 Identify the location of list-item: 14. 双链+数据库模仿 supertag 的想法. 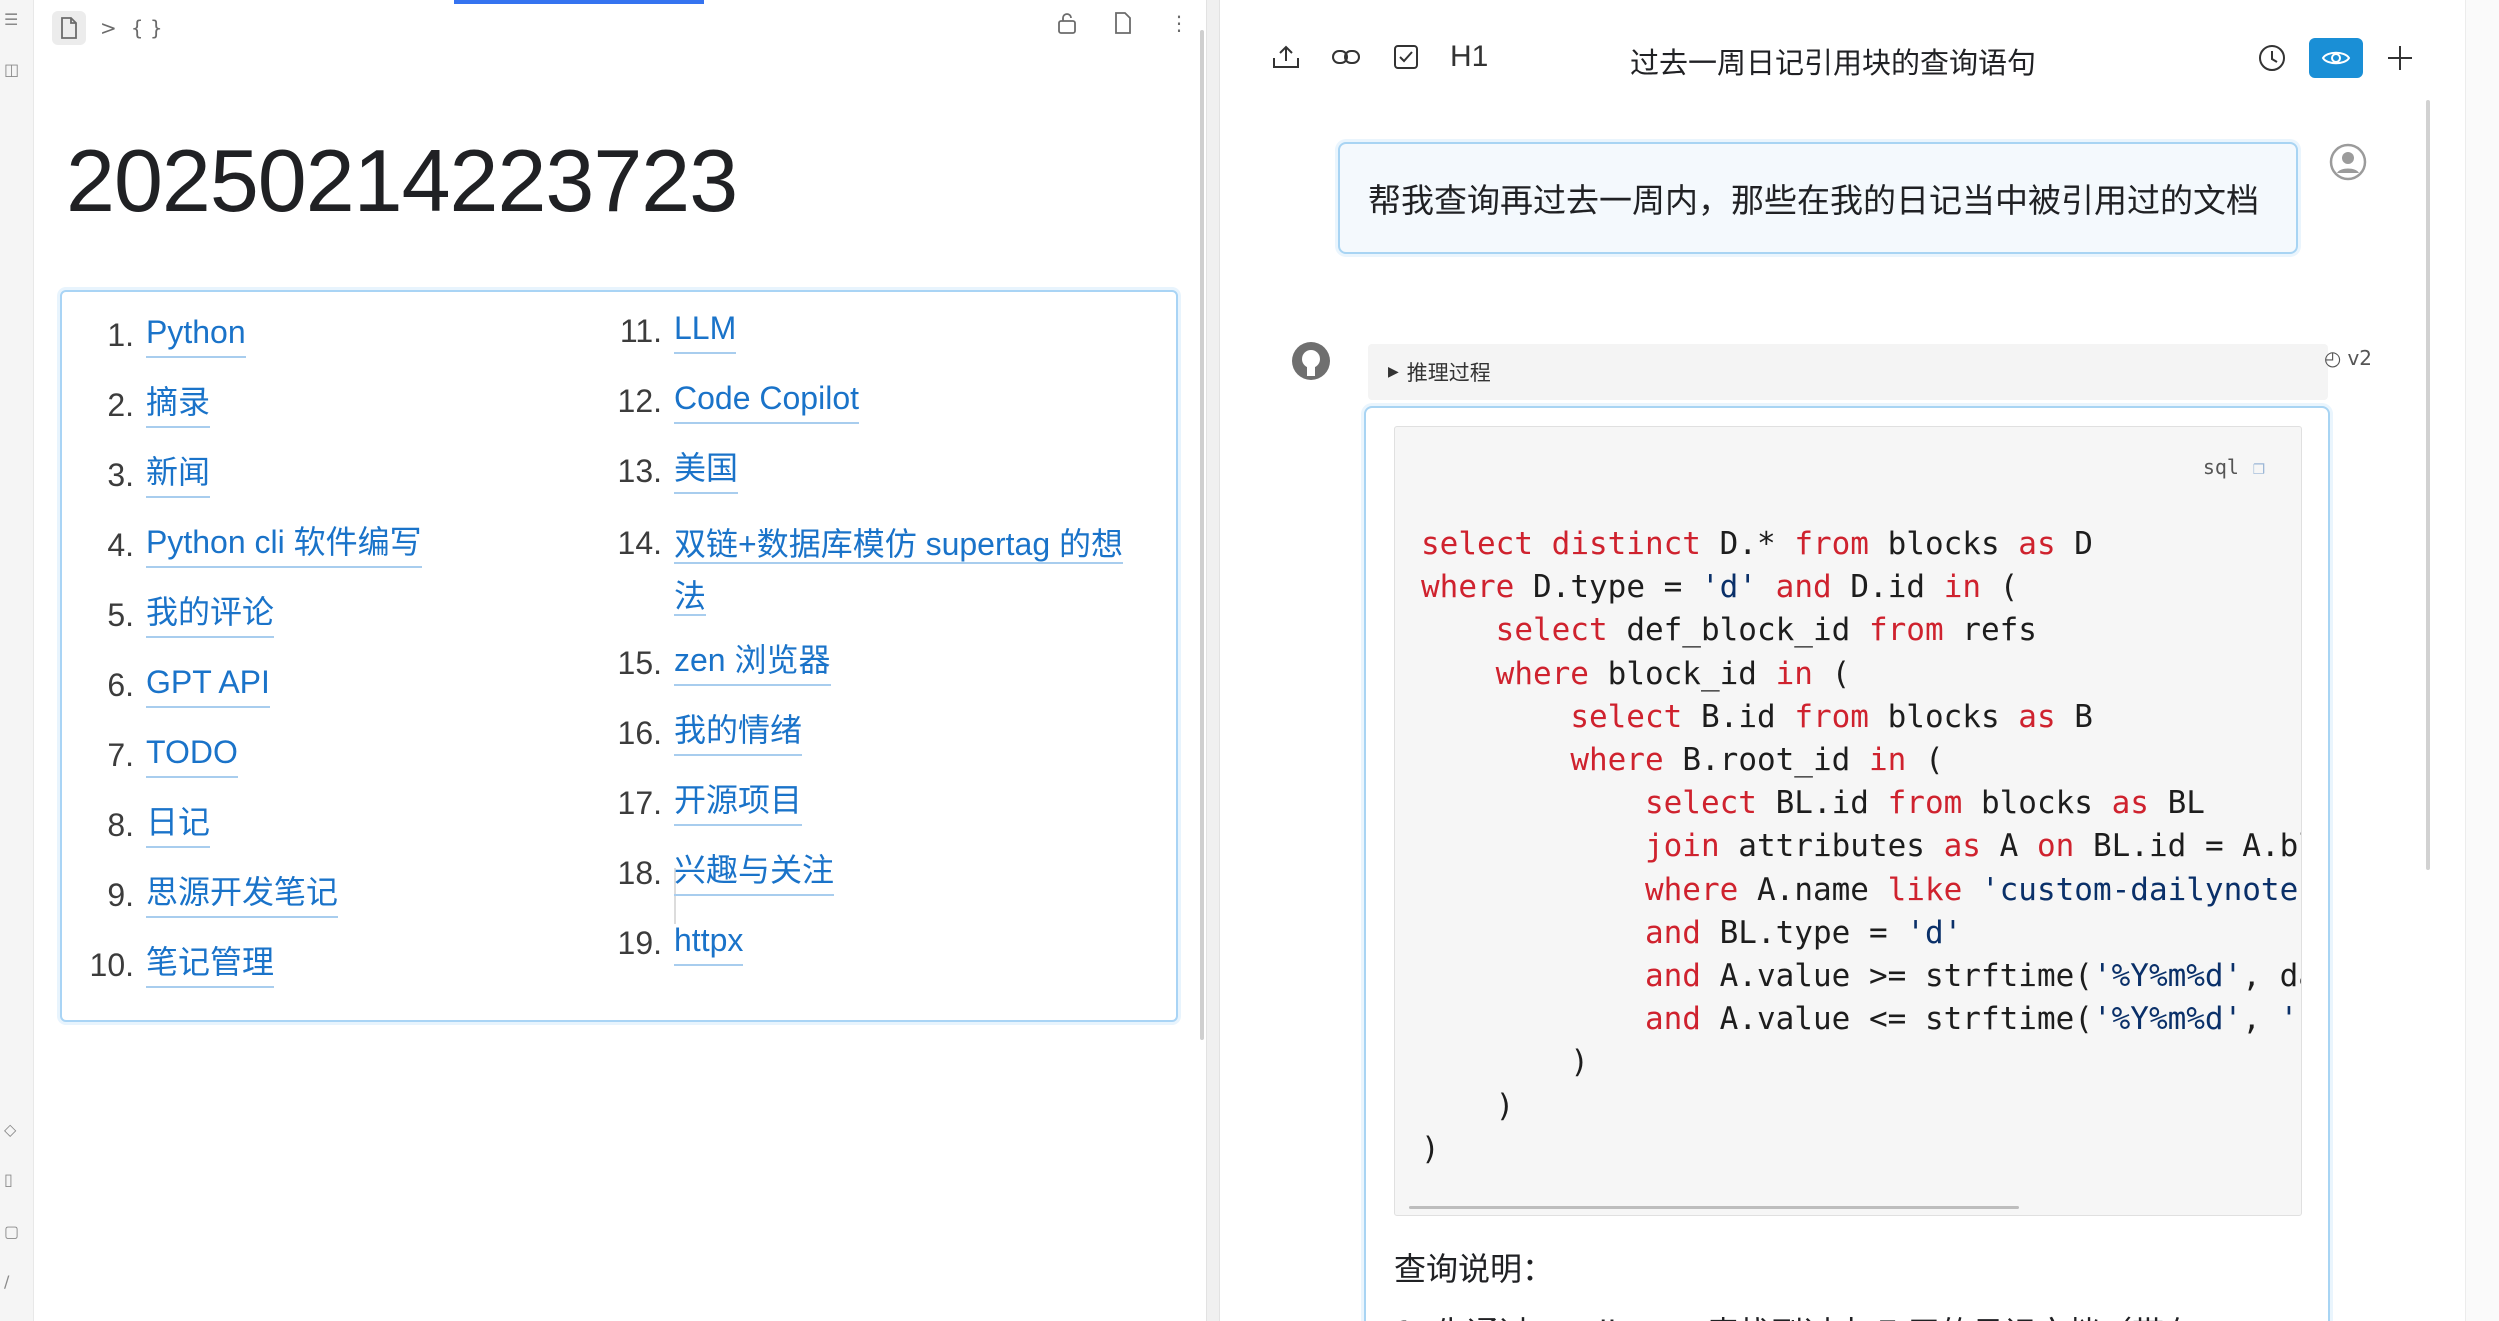
(867, 570).